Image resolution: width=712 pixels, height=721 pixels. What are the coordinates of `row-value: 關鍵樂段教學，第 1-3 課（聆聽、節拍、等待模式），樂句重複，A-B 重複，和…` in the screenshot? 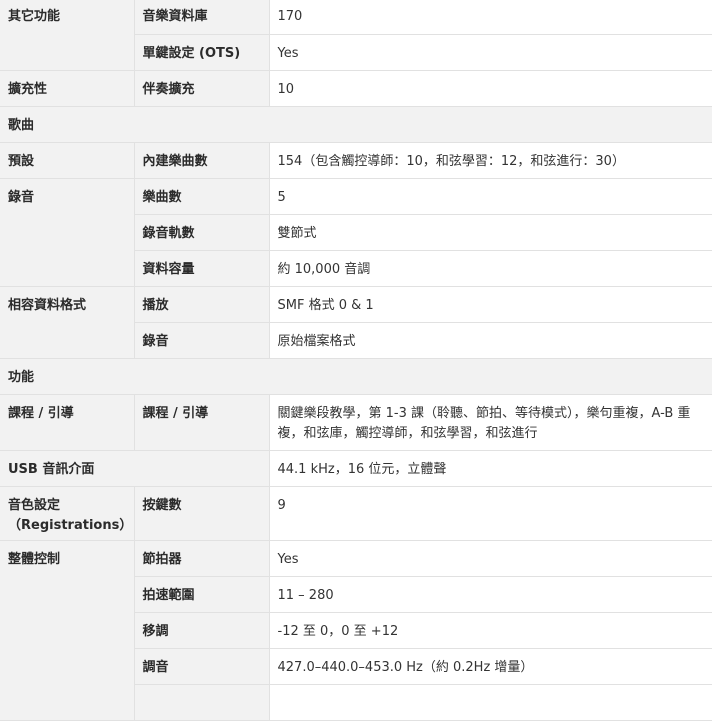 It's located at (490, 422).